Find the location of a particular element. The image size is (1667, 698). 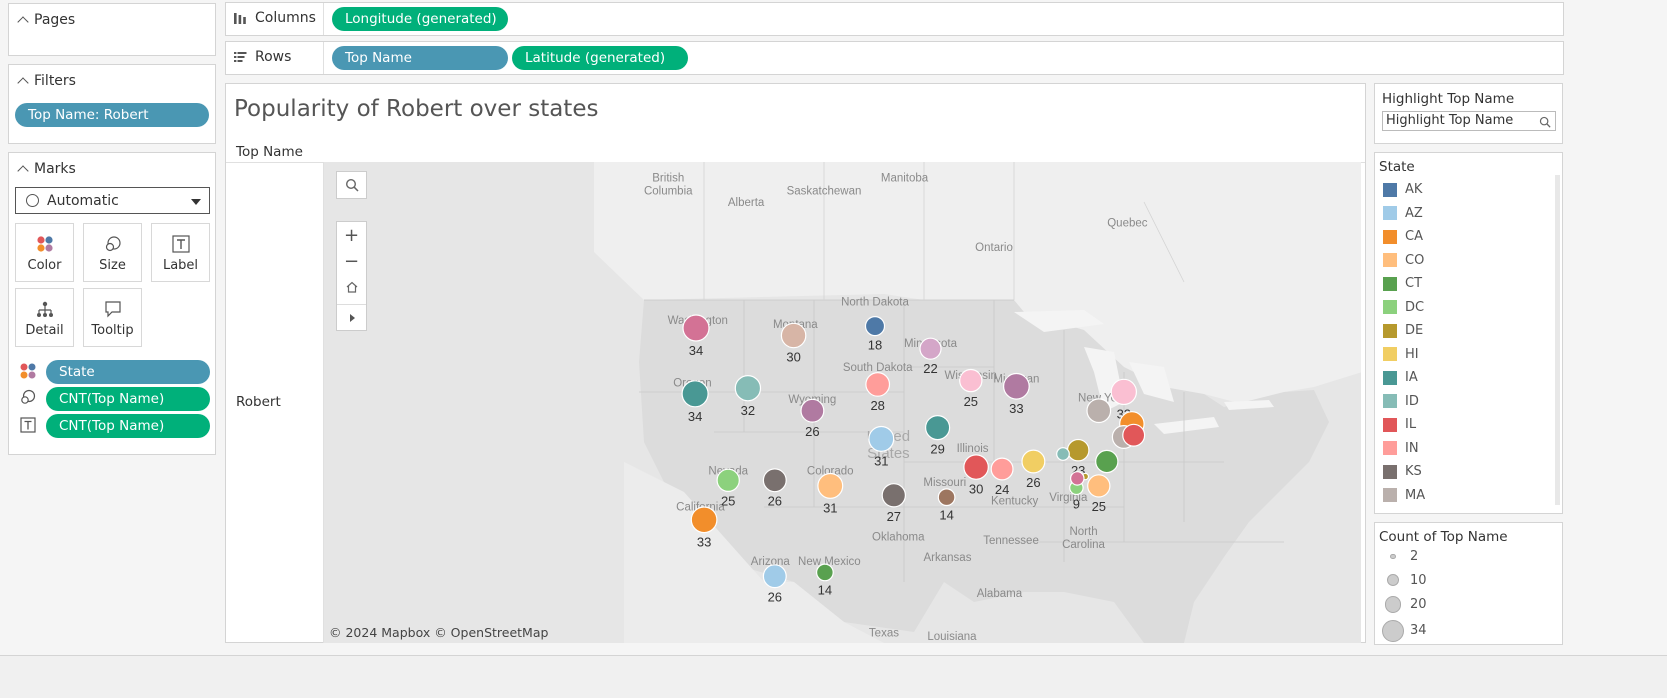

state-mark-wa is located at coordinates (696, 328).